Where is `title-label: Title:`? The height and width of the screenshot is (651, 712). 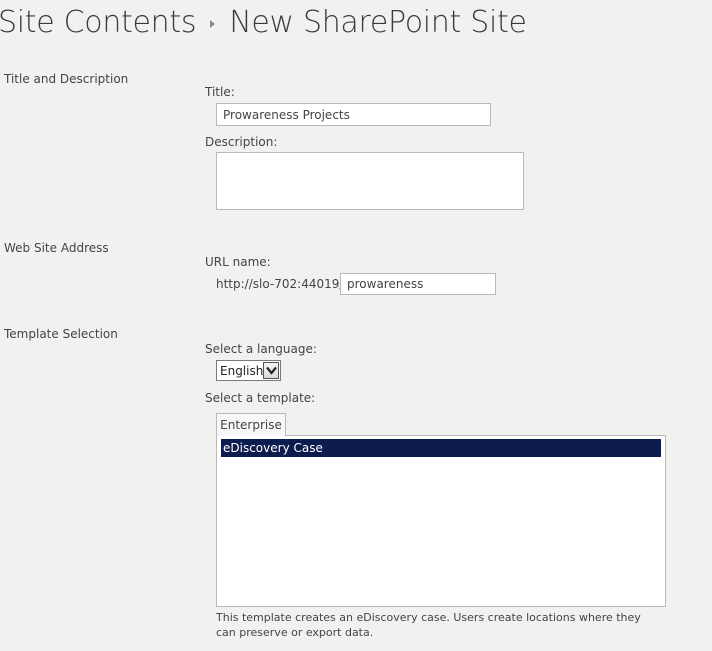 title-label: Title: is located at coordinates (220, 92).